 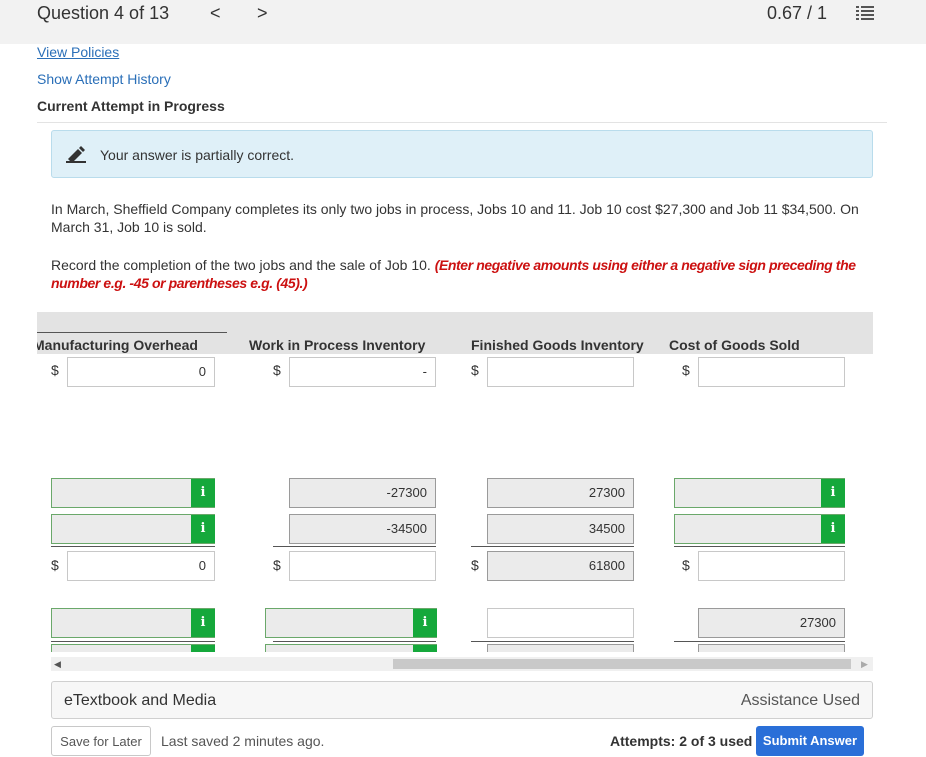 What do you see at coordinates (262, 13) in the screenshot?
I see `next-question-button: >` at bounding box center [262, 13].